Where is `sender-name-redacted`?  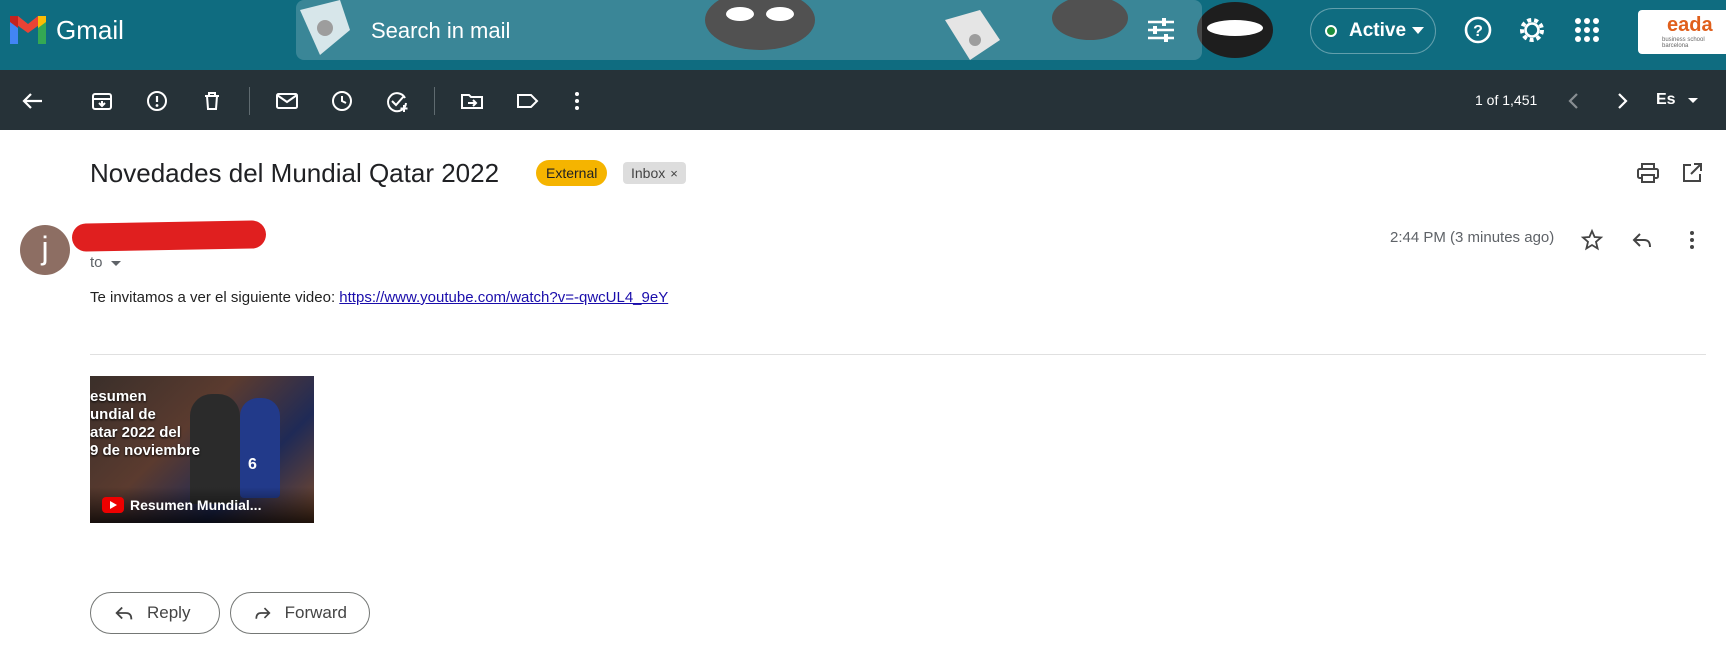 sender-name-redacted is located at coordinates (169, 236).